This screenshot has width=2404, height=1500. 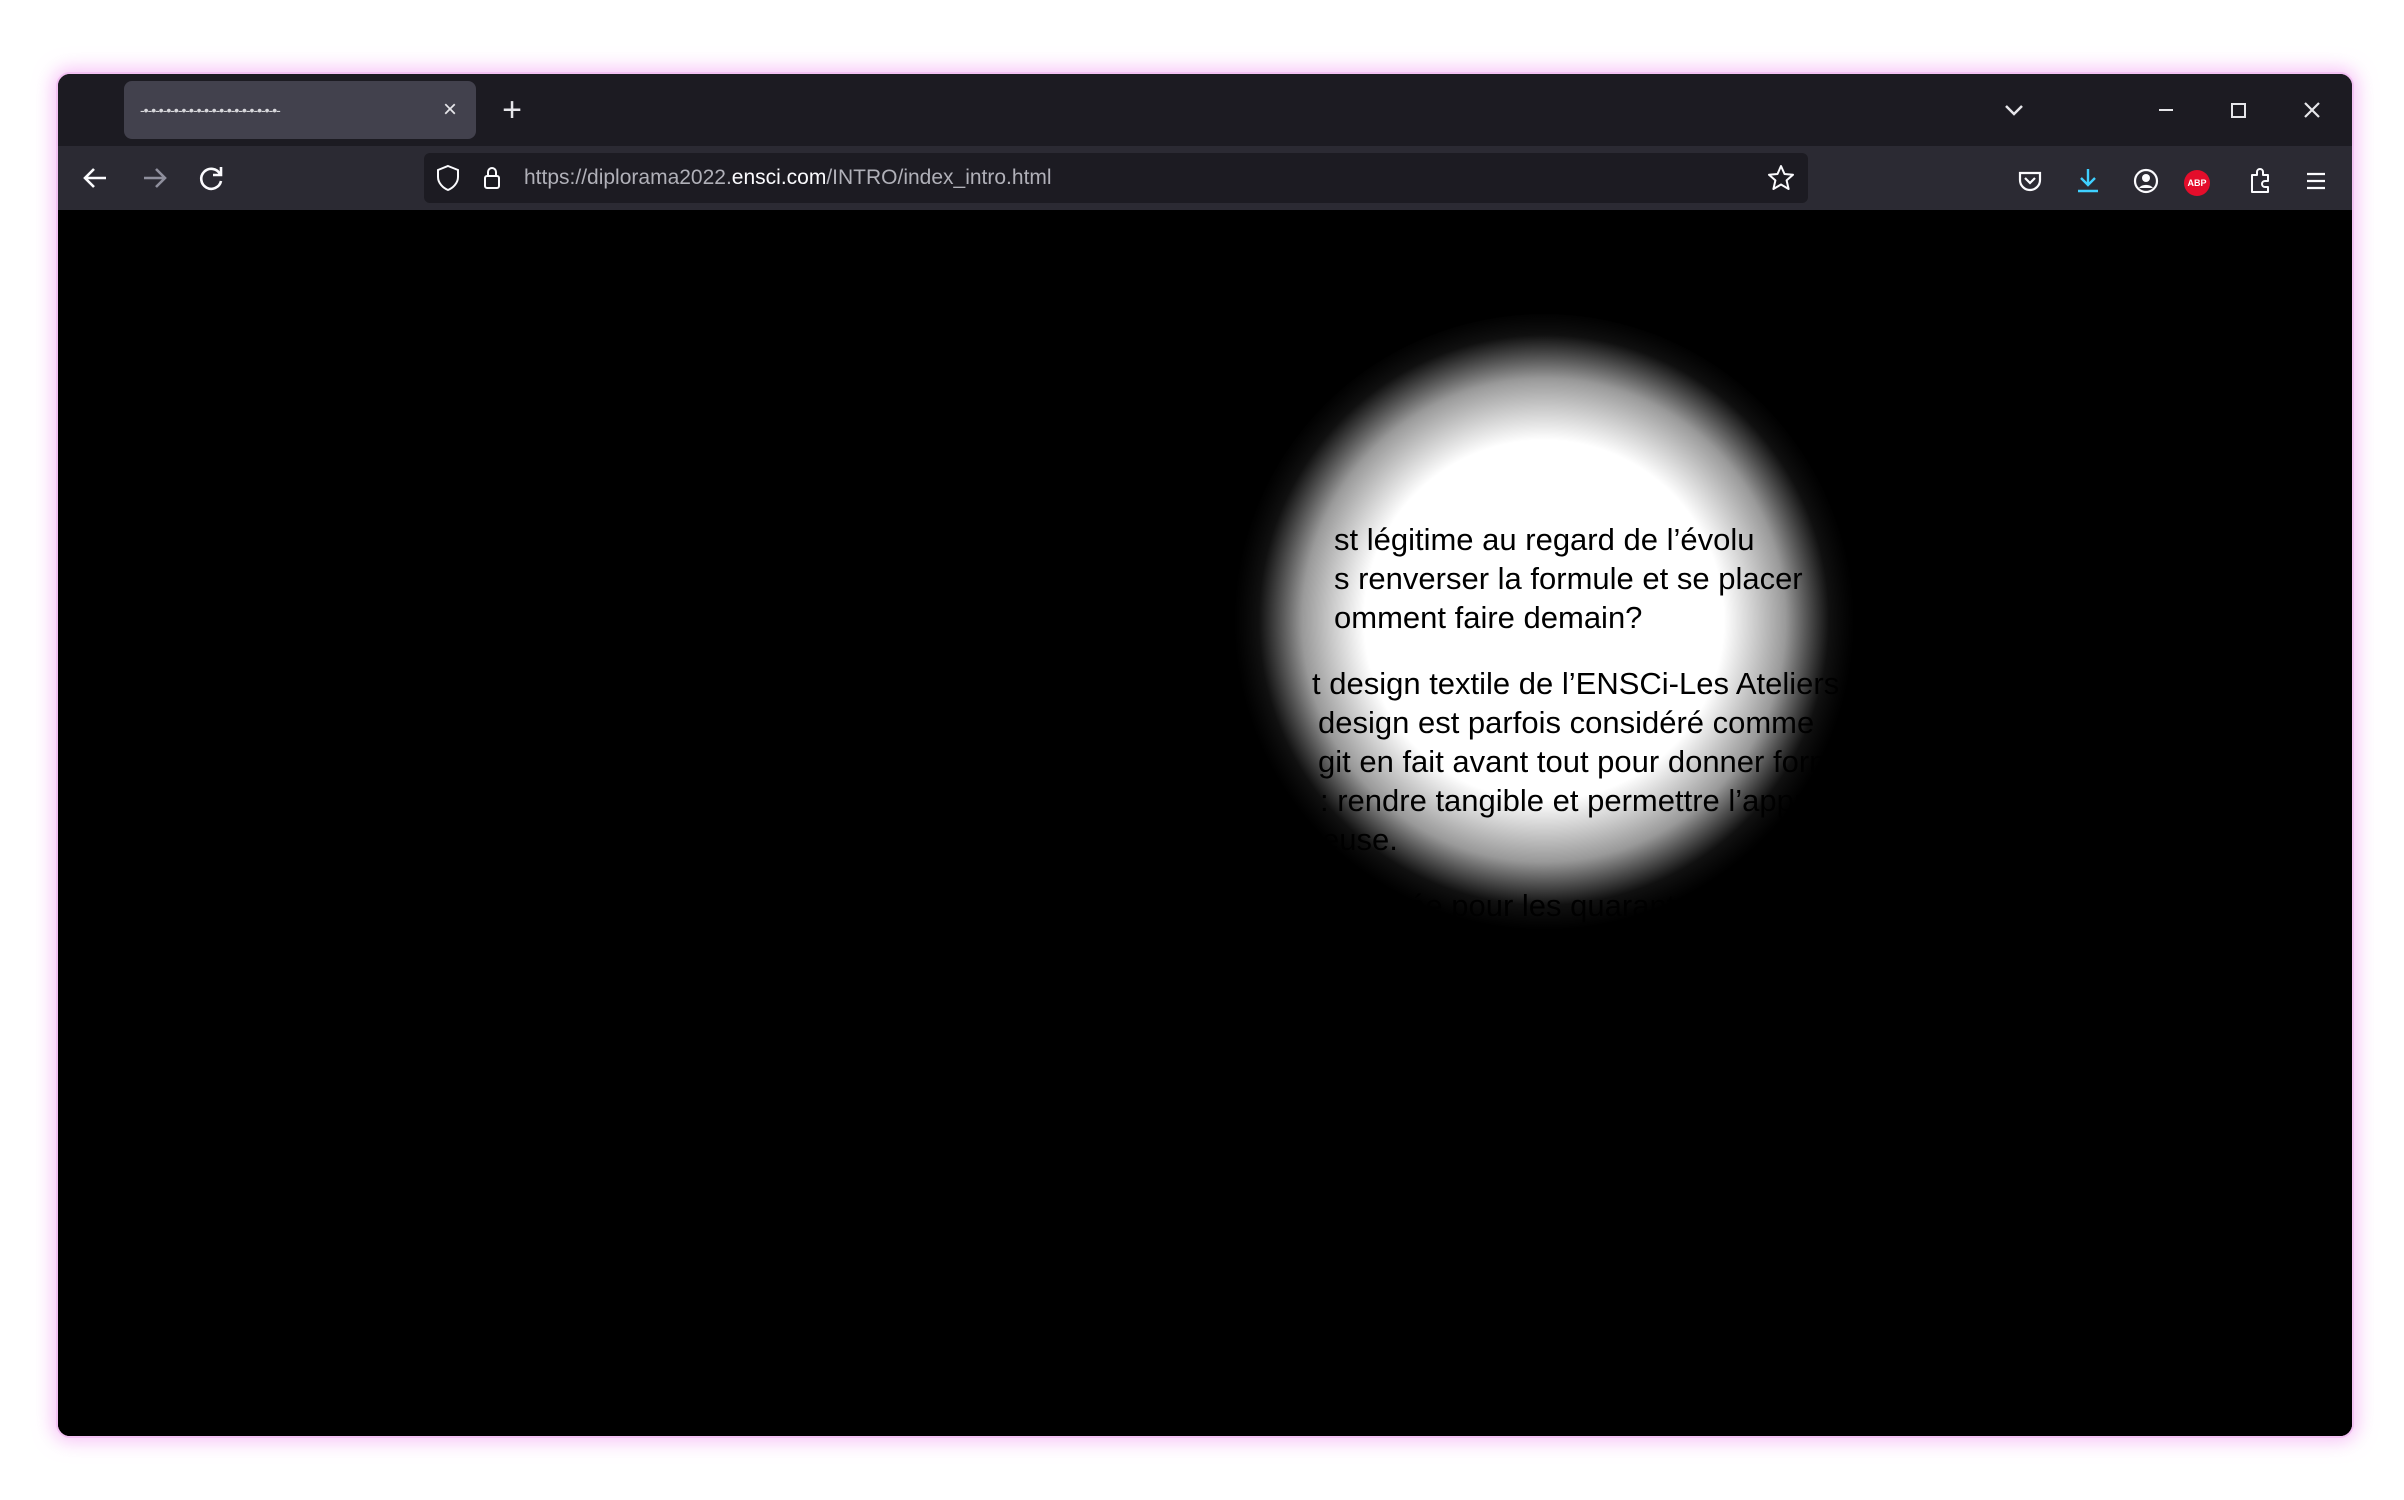 I want to click on reload-icon, so click(x=212, y=178).